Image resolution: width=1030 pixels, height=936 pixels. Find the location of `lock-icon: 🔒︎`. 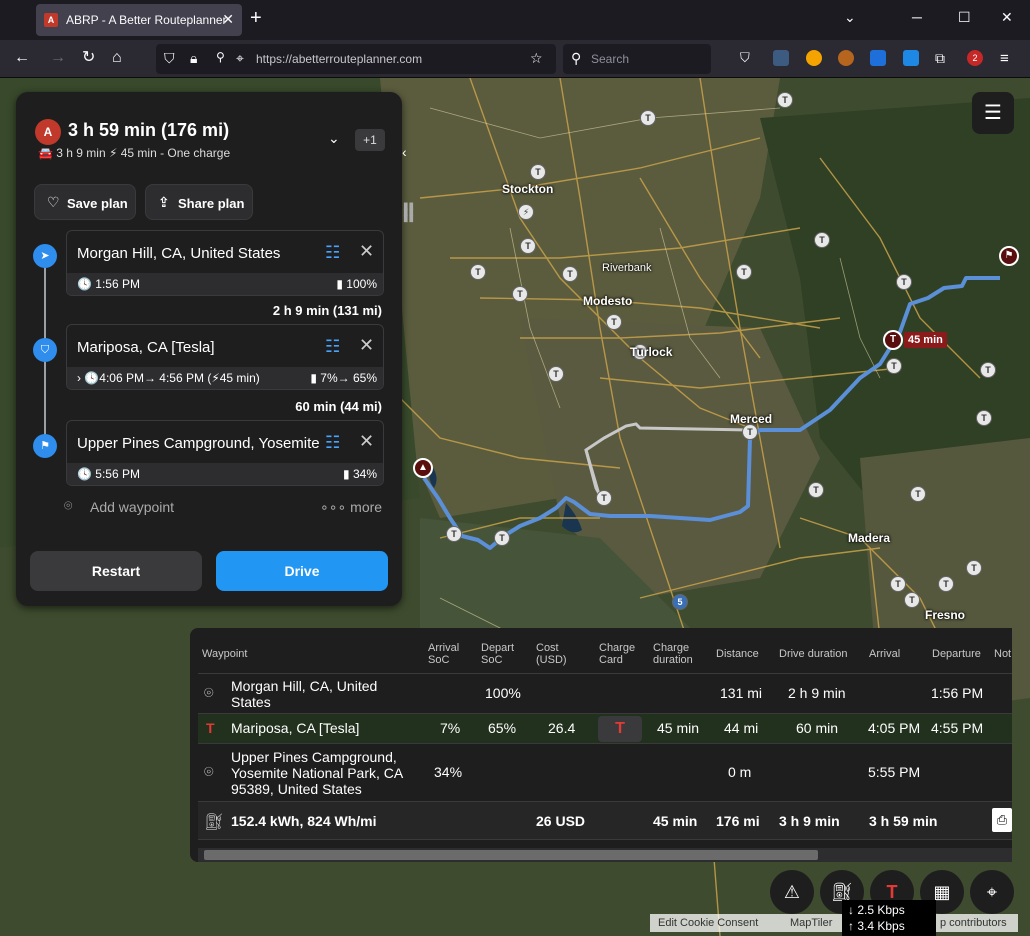

lock-icon: 🔒︎ is located at coordinates (193, 58).